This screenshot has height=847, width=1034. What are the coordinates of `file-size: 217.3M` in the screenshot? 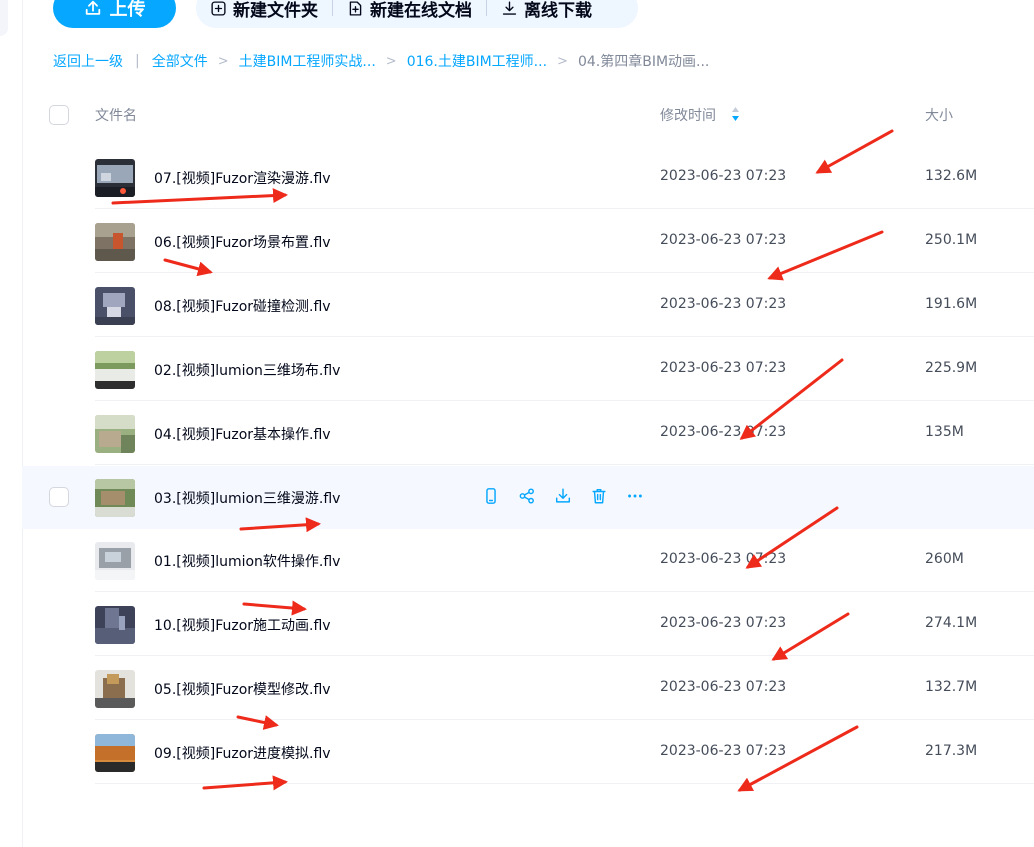 It's located at (951, 751).